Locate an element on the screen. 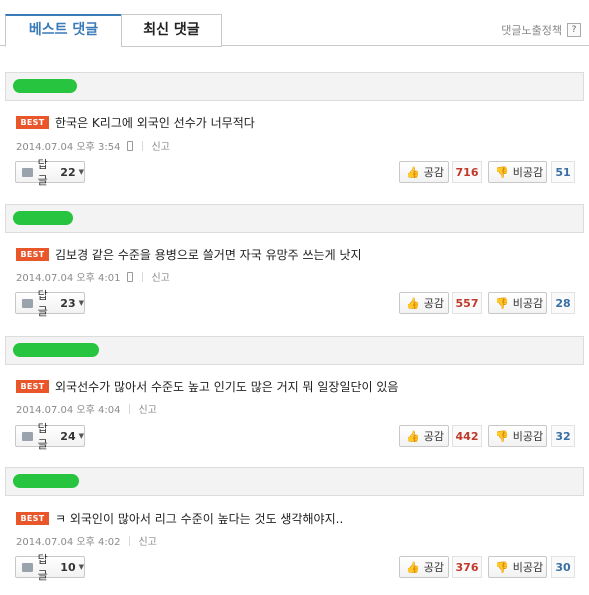 Image resolution: width=589 pixels, height=595 pixels. comment-text: 외국선수가 많아서 수준도 높고 인기도 많은 거지 뭐 일장일단이 있음 is located at coordinates (227, 387).